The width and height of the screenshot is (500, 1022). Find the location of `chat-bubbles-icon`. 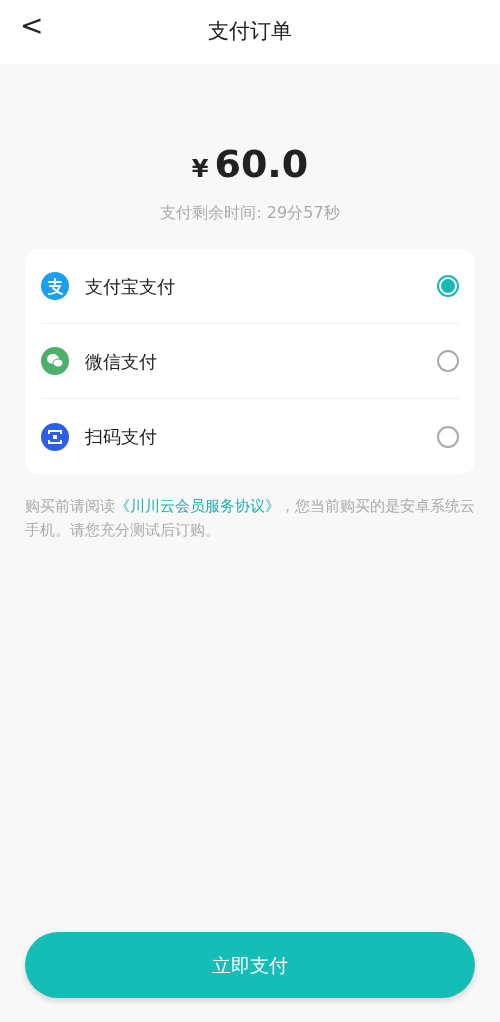

chat-bubbles-icon is located at coordinates (55, 361).